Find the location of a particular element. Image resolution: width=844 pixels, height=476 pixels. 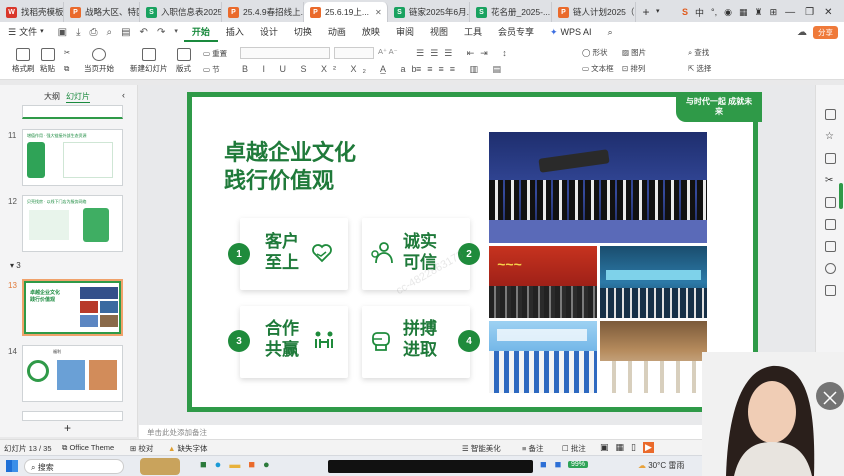

cloud-sync-icon: ☁ is located at coordinates (802, 32).